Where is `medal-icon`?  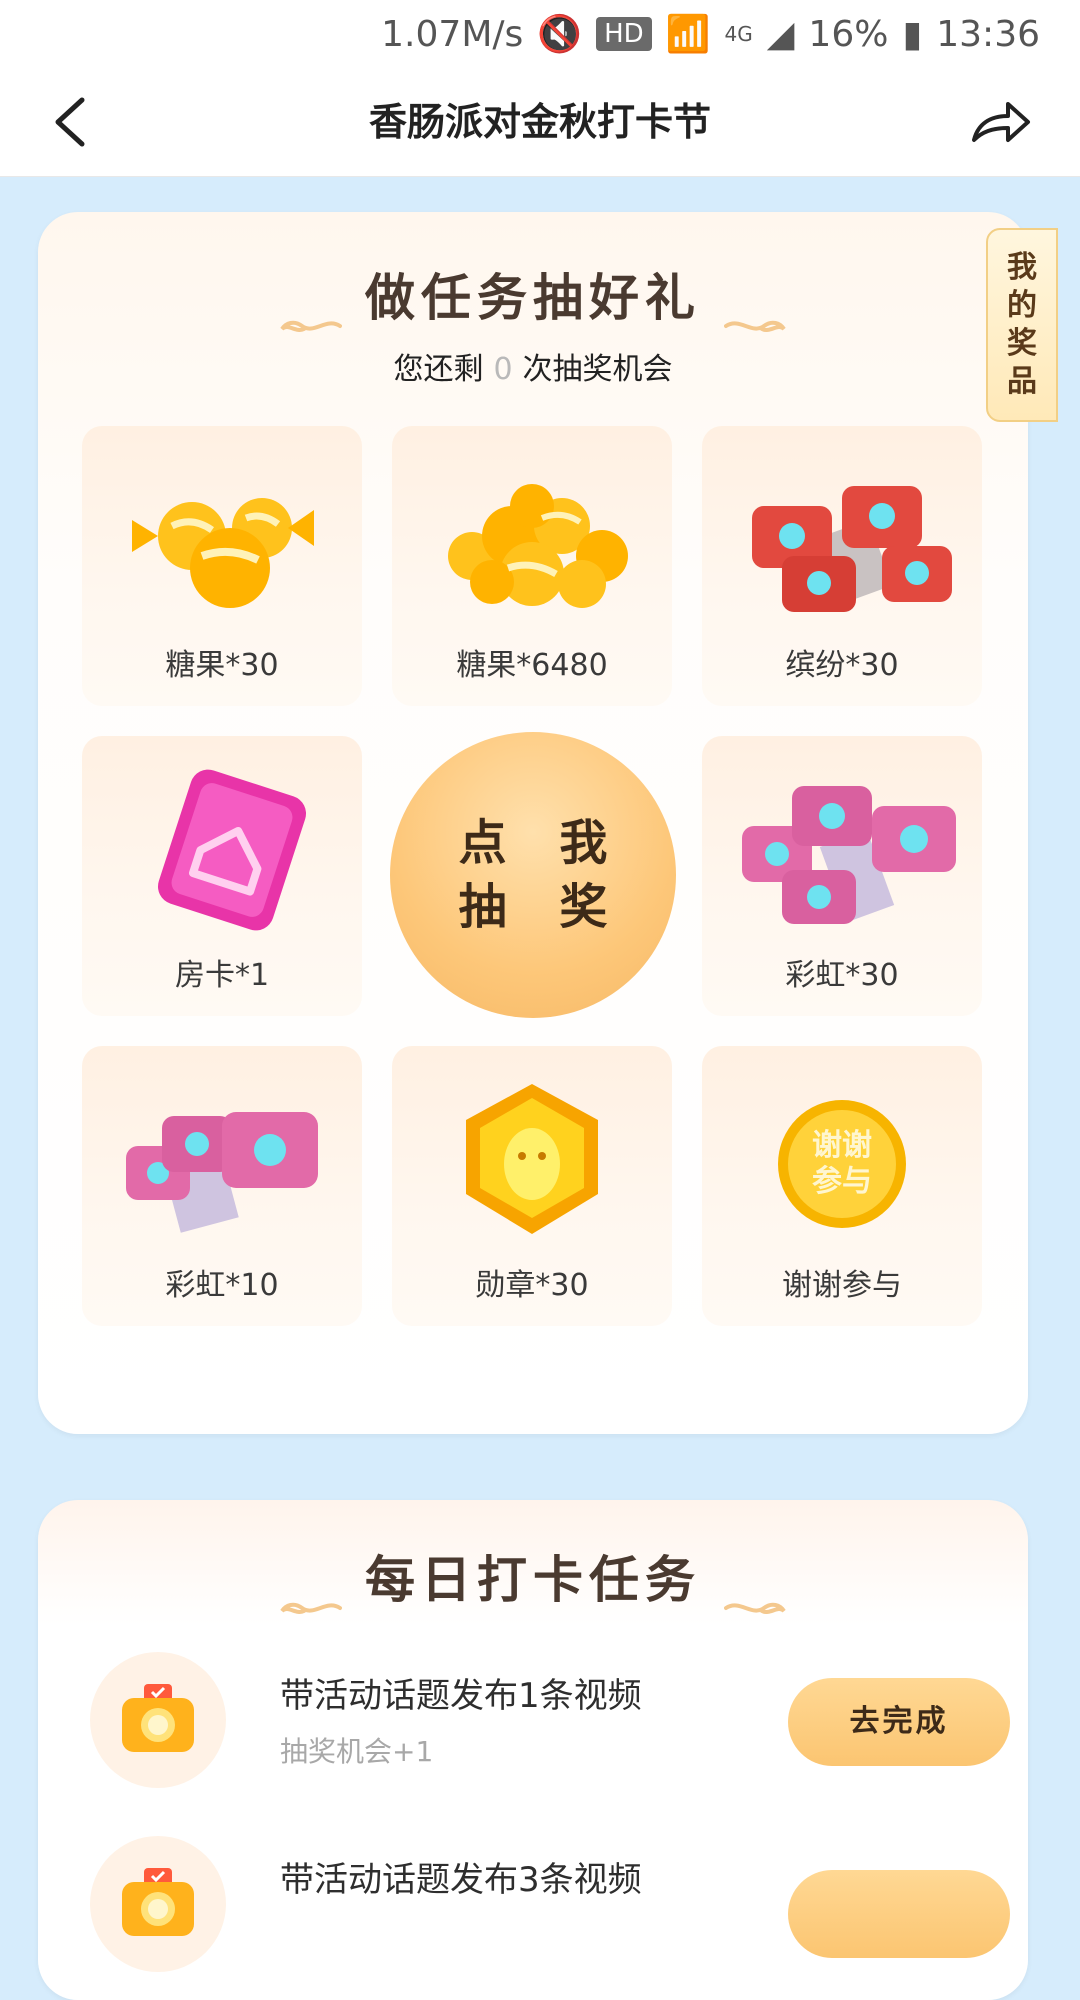
medal-icon is located at coordinates (532, 1159).